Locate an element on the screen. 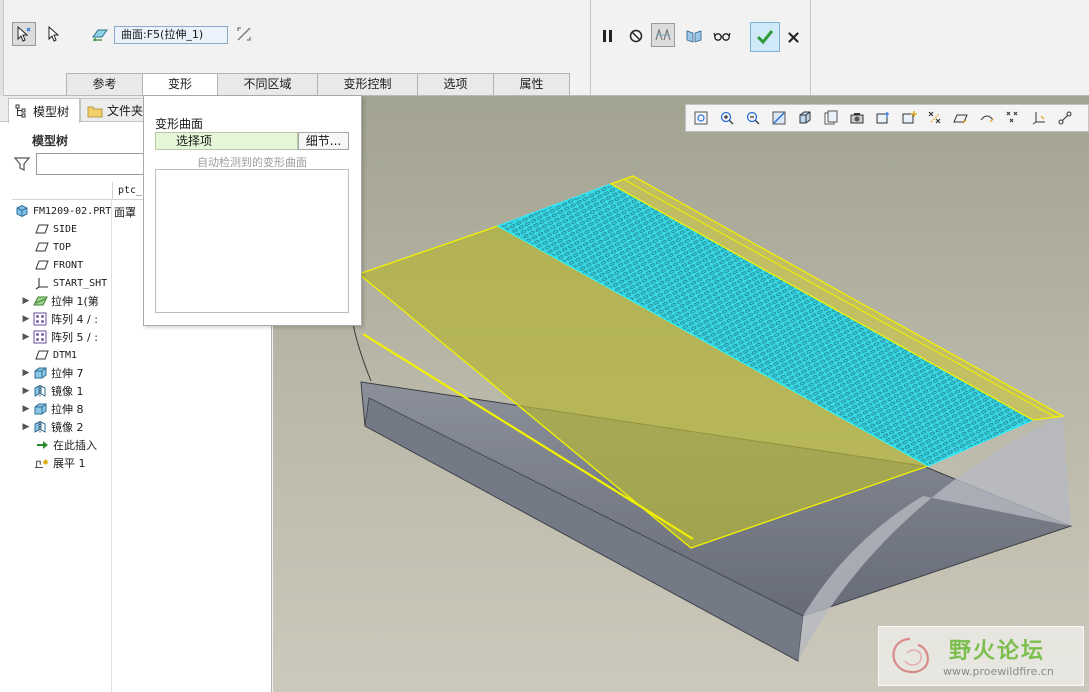 The width and height of the screenshot is (1089, 692). repaint-icon is located at coordinates (779, 118).